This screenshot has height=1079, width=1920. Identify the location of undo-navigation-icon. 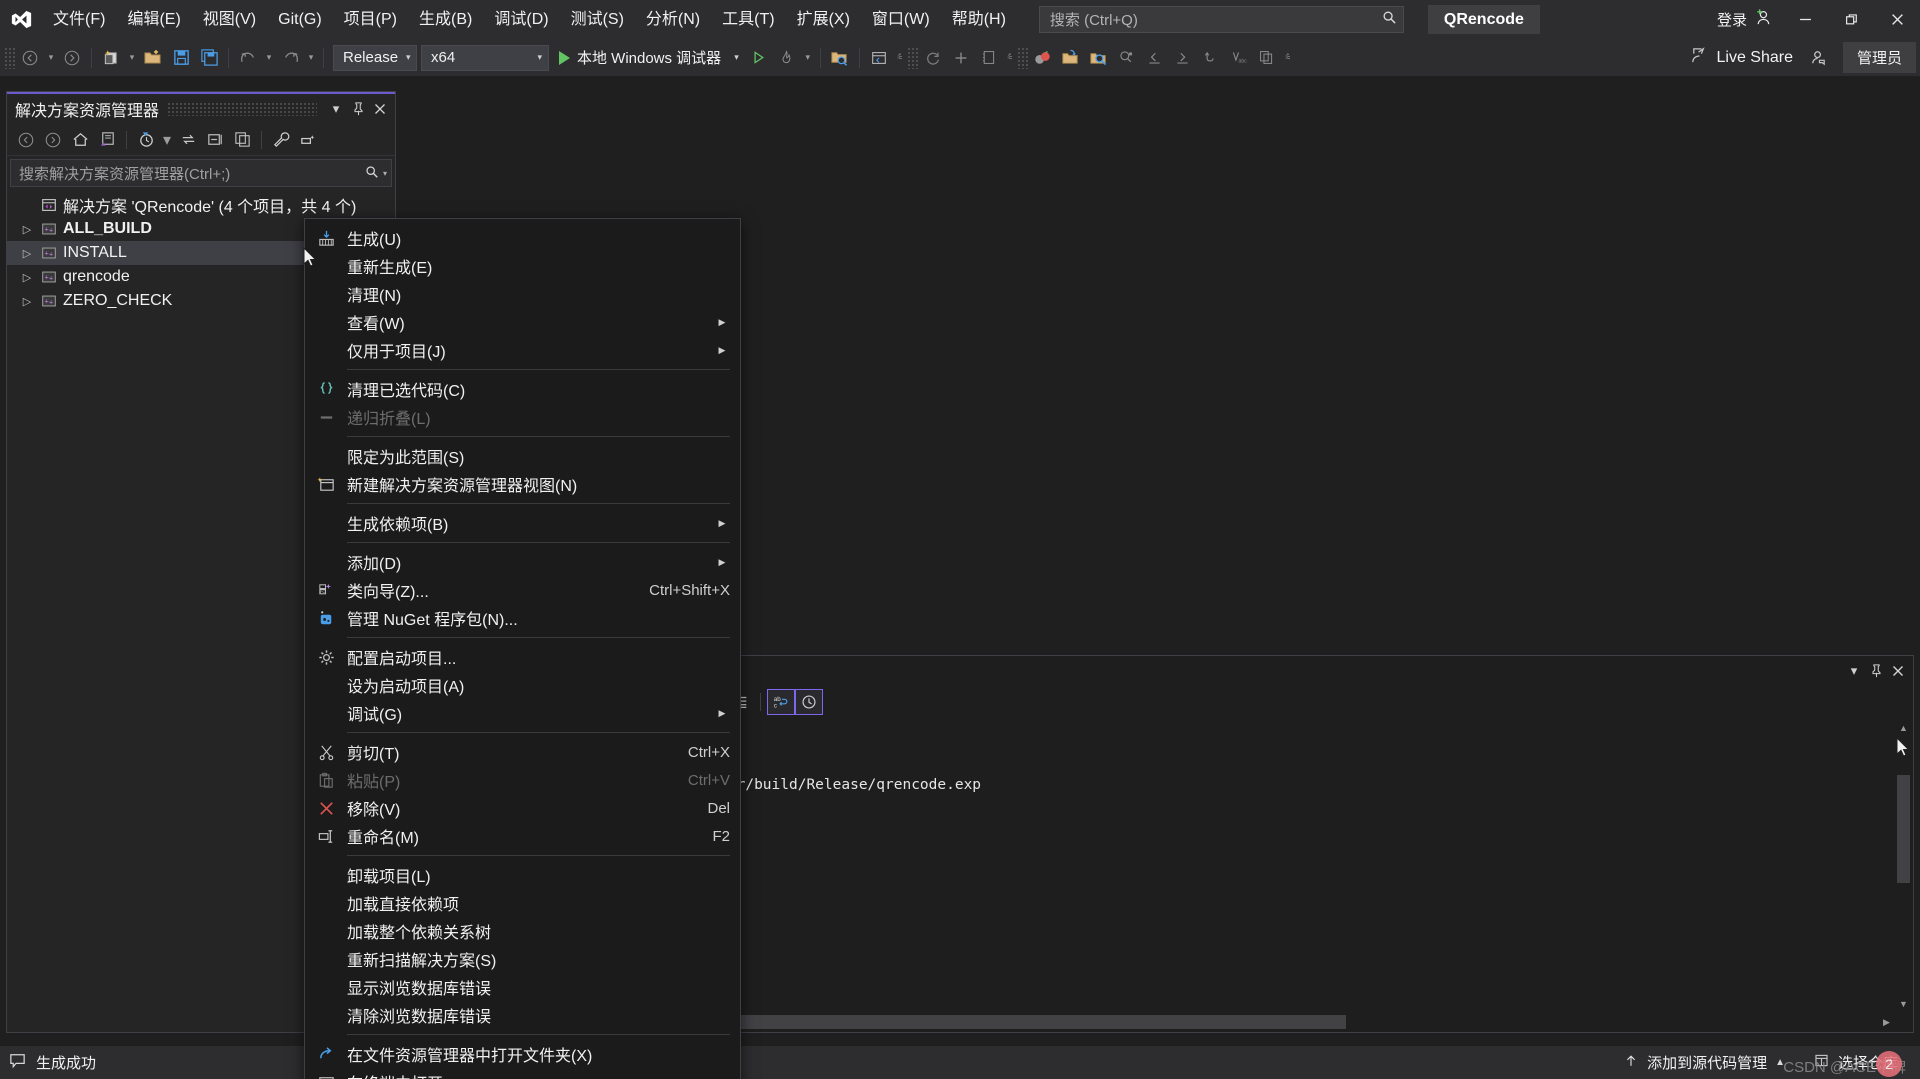
(1211, 58).